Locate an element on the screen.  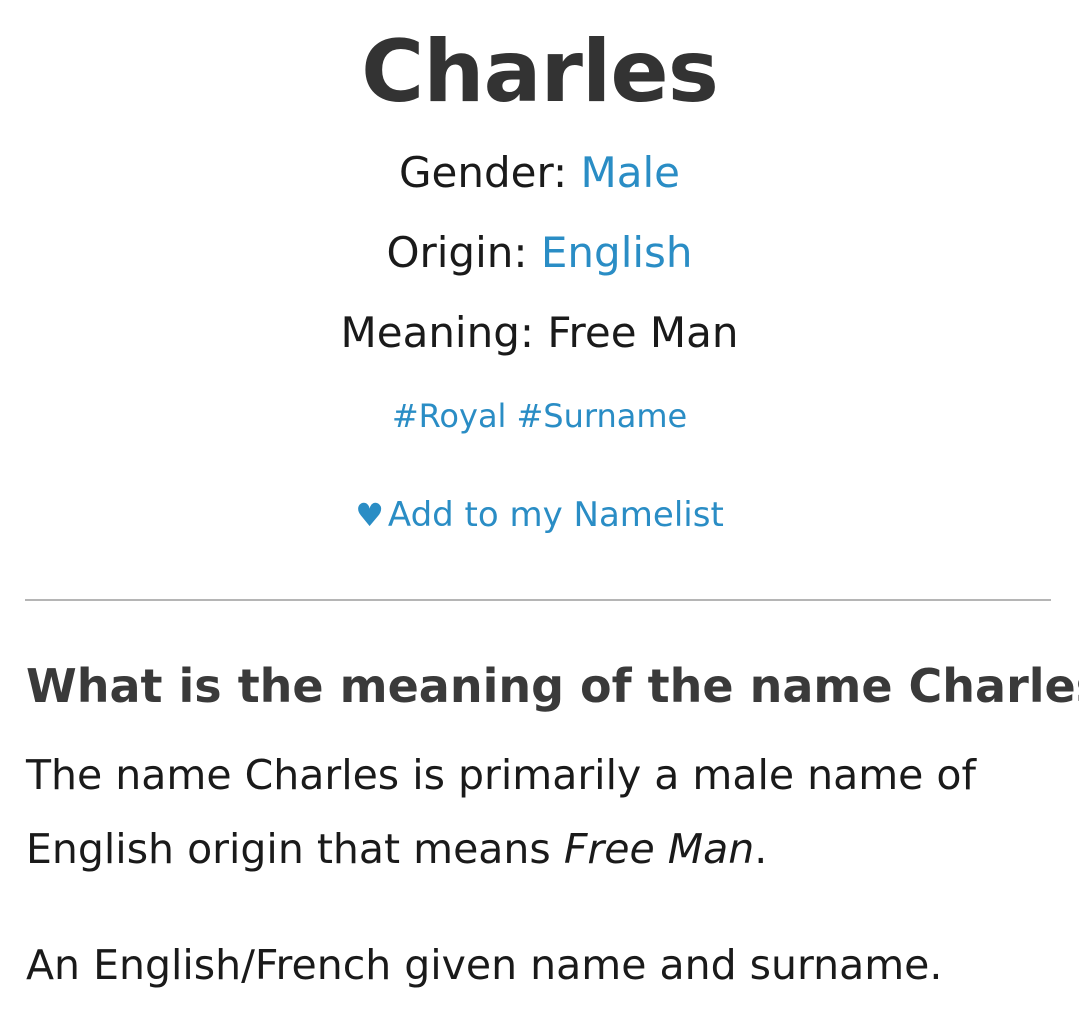
add-to-namelist-link: ♥ Add to my Namelist is located at coordinates (539, 515).